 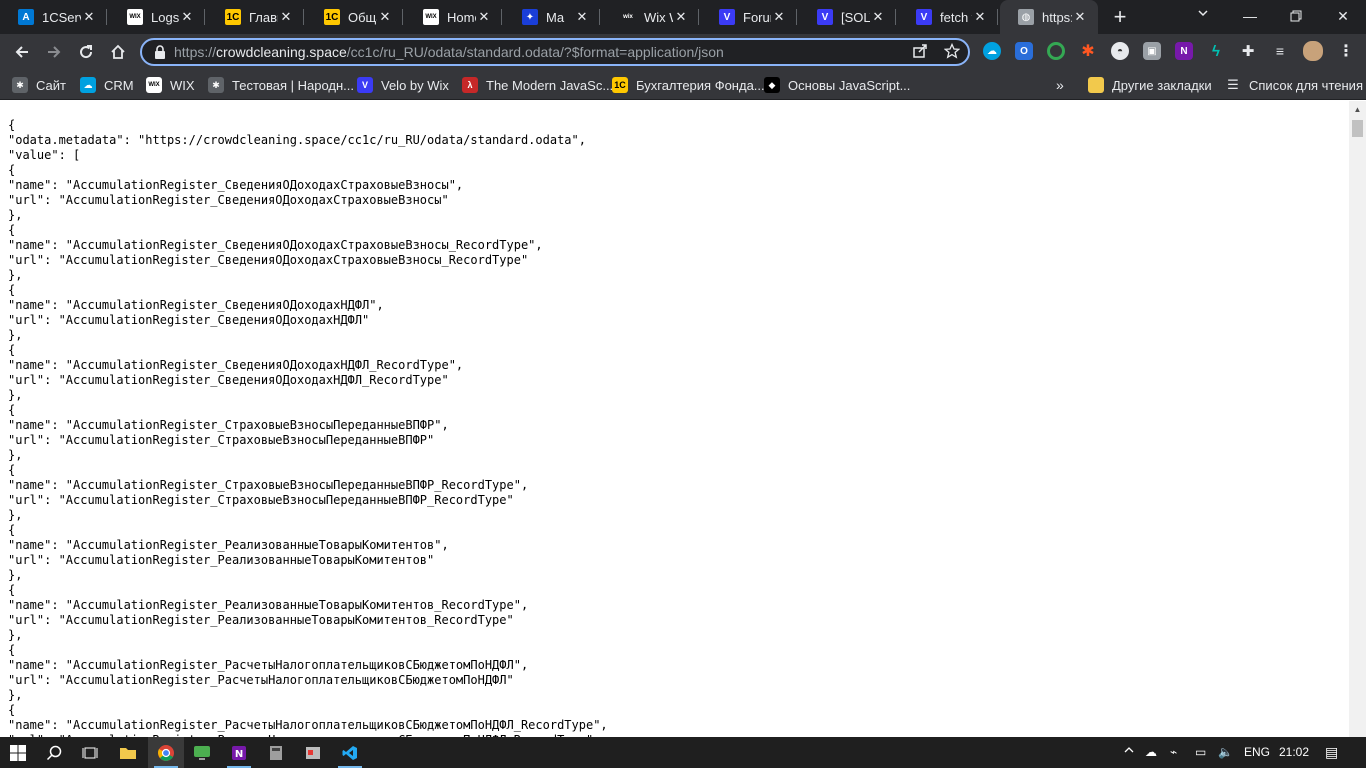 I want to click on tab-7: wix Wix W✕, so click(x=650, y=17).